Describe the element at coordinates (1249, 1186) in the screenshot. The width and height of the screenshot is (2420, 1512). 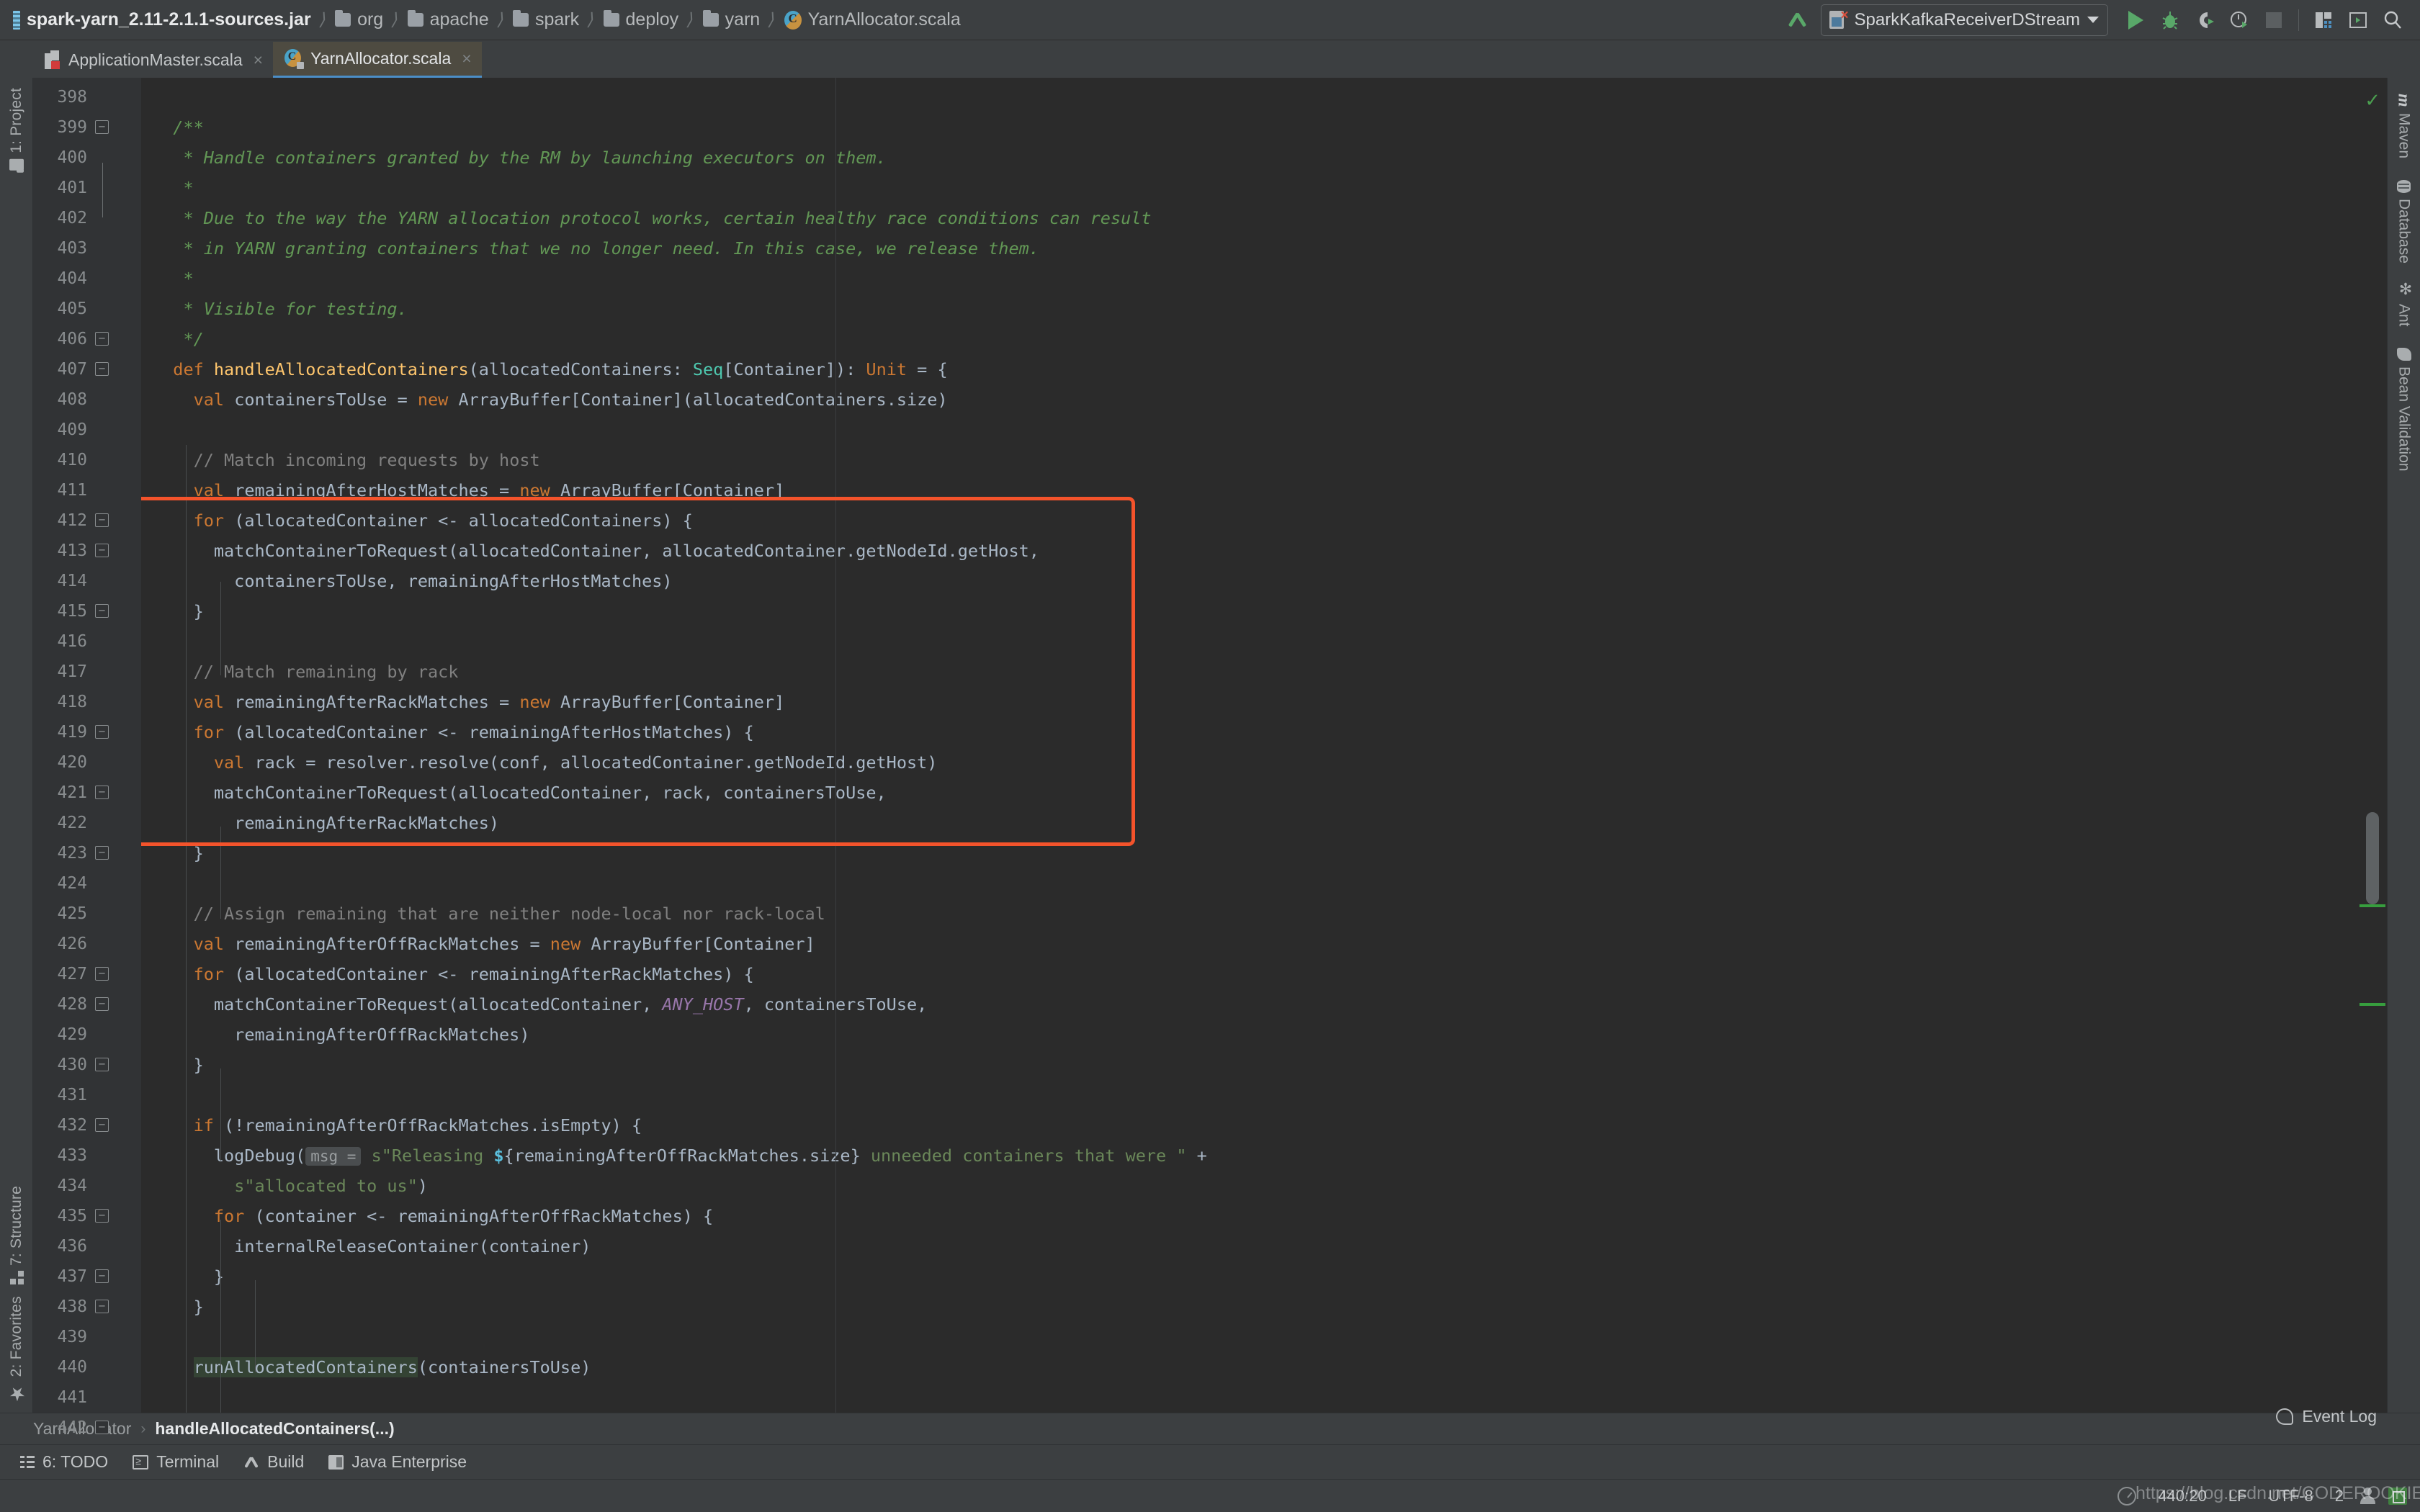
I see `code-line: s"allocated to us")` at that location.